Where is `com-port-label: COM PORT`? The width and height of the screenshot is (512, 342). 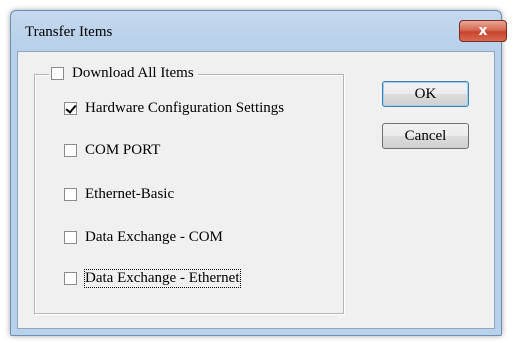 com-port-label: COM PORT is located at coordinates (123, 150).